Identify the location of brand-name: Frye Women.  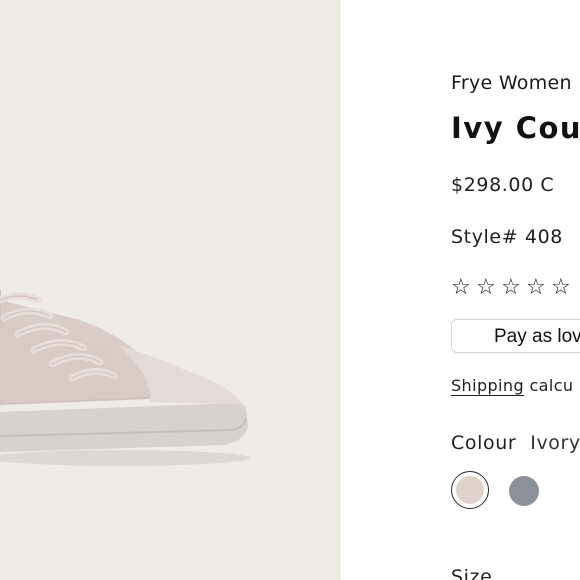
(511, 83).